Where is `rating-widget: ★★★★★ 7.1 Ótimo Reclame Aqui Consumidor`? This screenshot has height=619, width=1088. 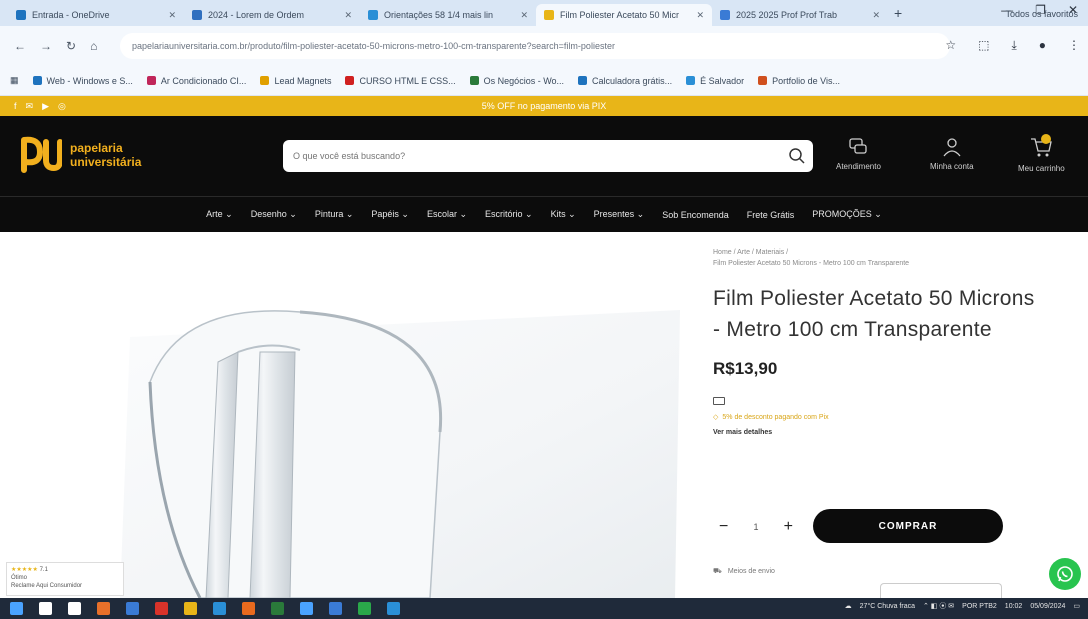
rating-widget: ★★★★★ 7.1 Ótimo Reclame Aqui Consumidor is located at coordinates (65, 579).